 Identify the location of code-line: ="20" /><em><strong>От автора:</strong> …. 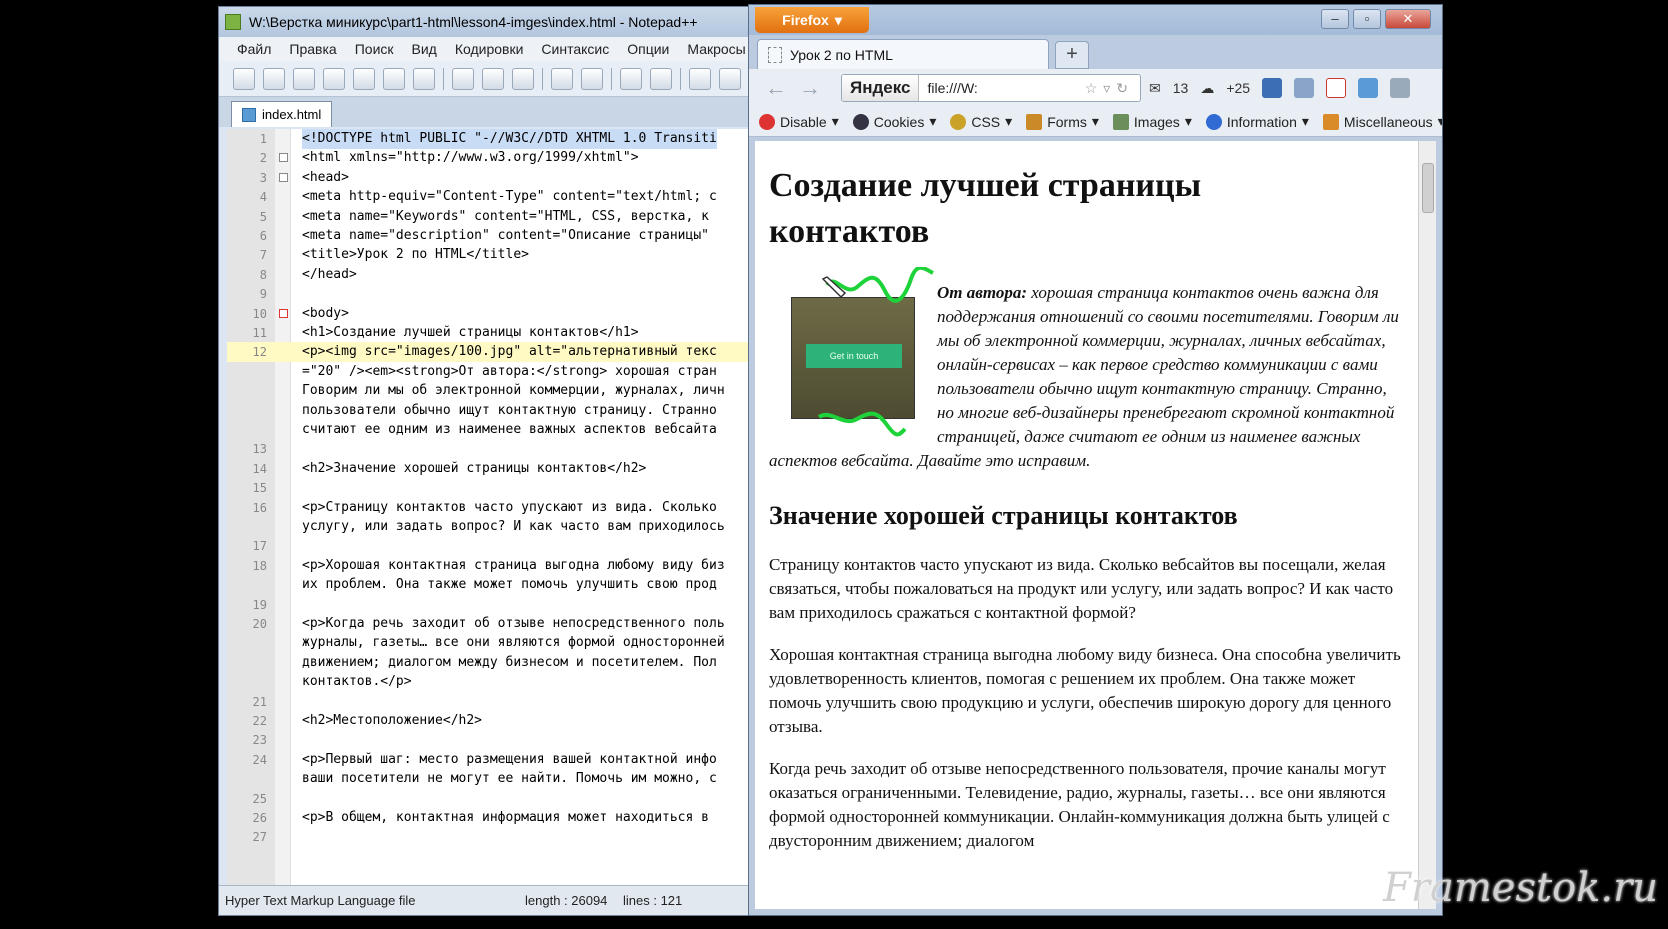
(489, 372).